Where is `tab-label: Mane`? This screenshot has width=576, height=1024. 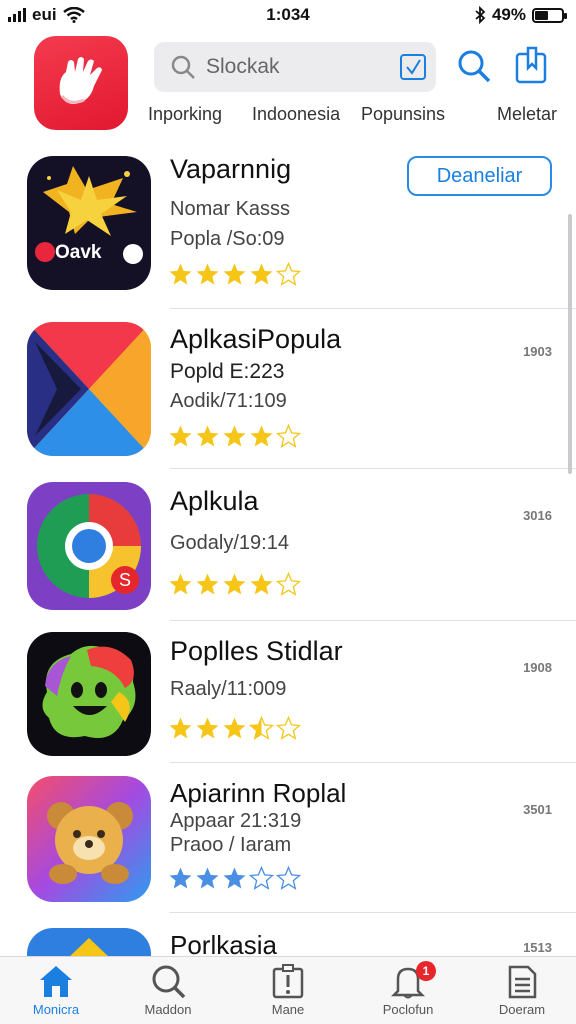 tab-label: Mane is located at coordinates (288, 1009).